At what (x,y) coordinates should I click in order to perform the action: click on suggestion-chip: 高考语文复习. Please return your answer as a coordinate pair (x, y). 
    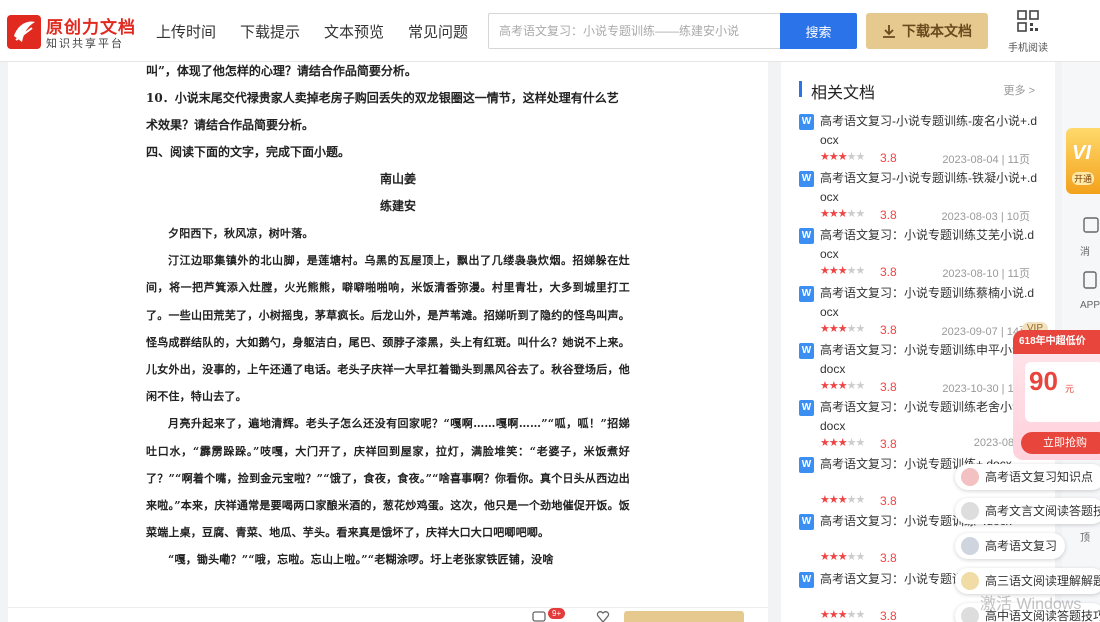
    Looking at the image, I should click on (1010, 546).